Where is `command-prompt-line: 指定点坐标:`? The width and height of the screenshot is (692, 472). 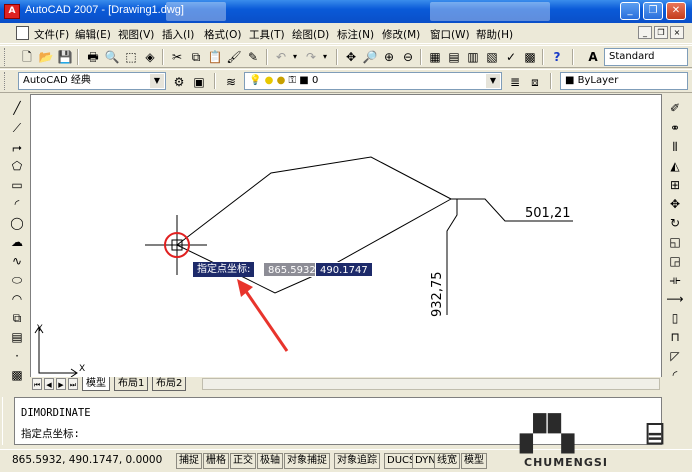
command-prompt-line: 指定点坐标: is located at coordinates (50, 433).